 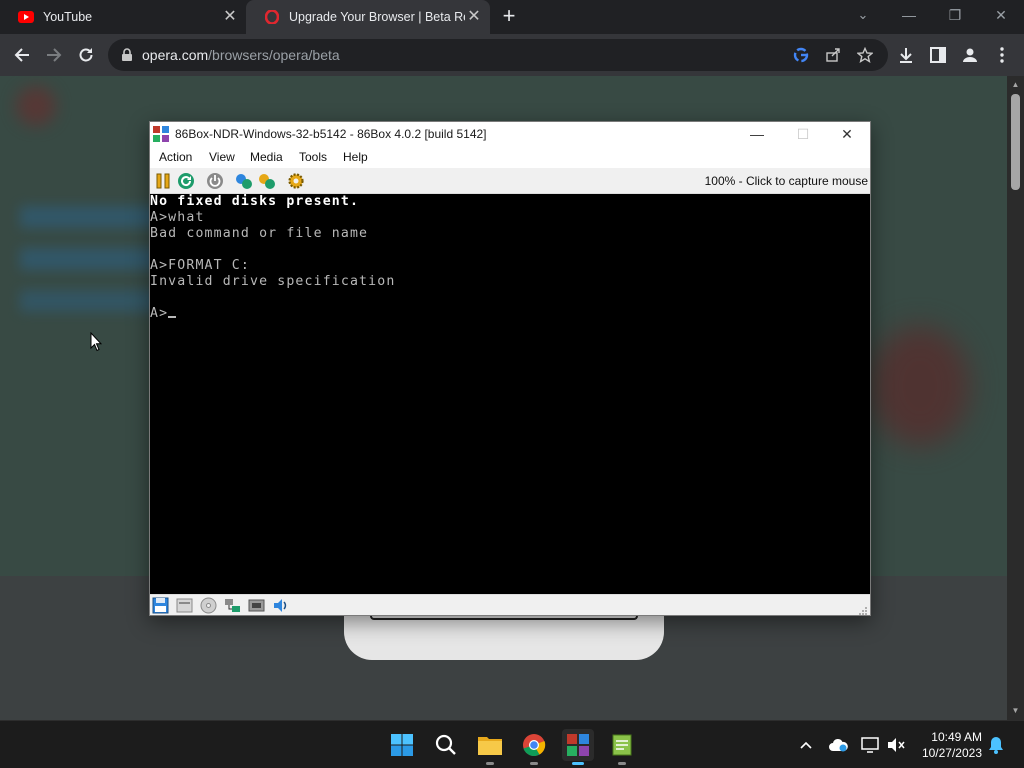 I want to click on console-line: A>what, so click(x=177, y=217).